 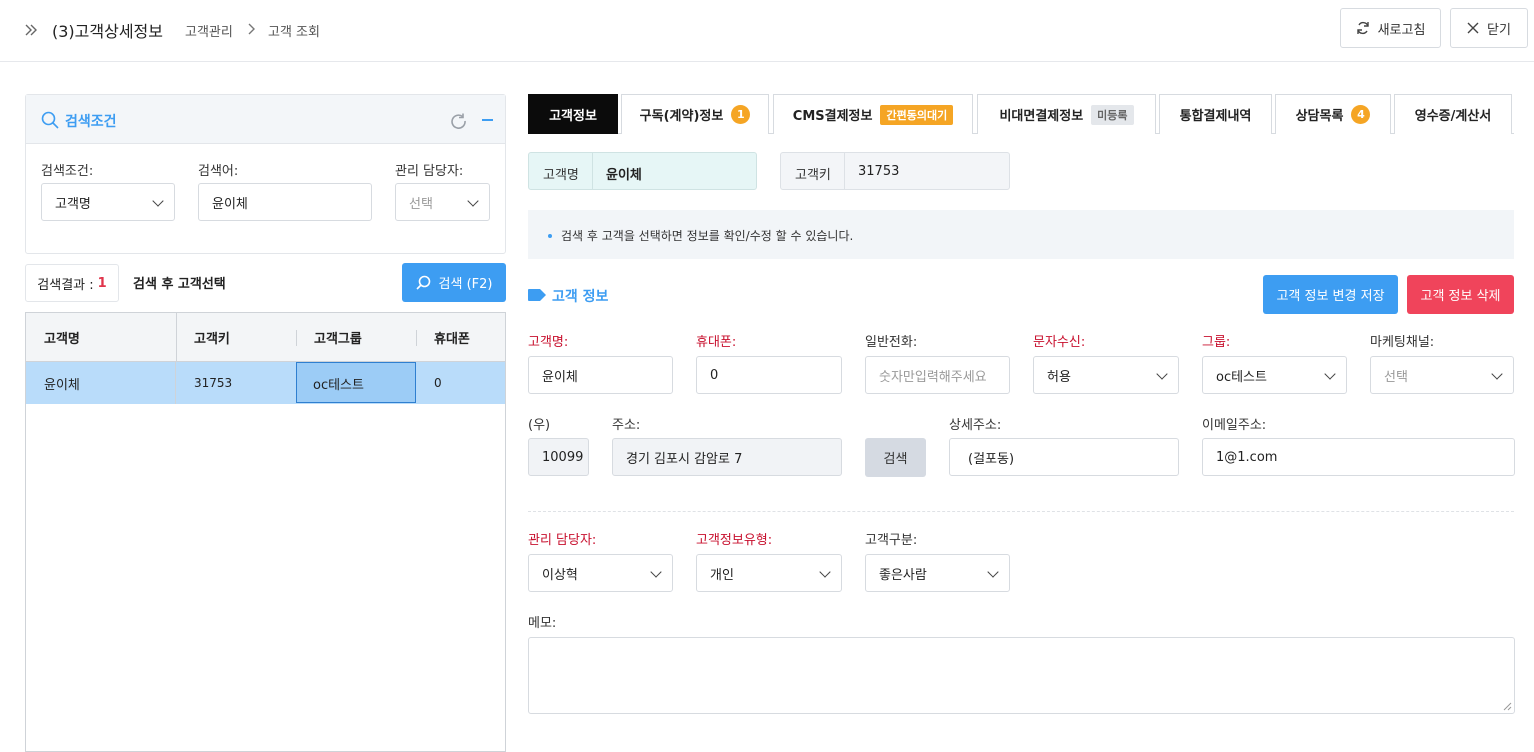 I want to click on condition-select: 고객명, so click(x=108, y=202).